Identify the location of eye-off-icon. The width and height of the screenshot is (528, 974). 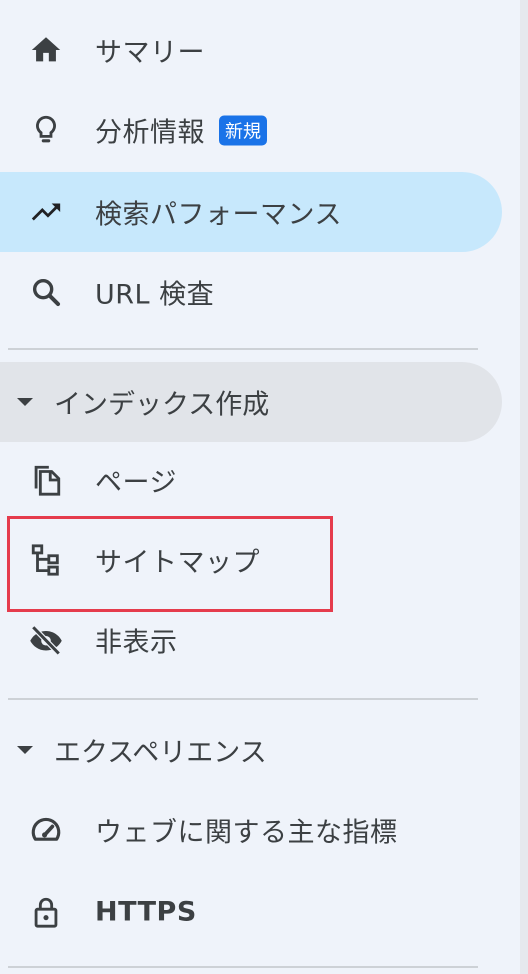
(46, 640).